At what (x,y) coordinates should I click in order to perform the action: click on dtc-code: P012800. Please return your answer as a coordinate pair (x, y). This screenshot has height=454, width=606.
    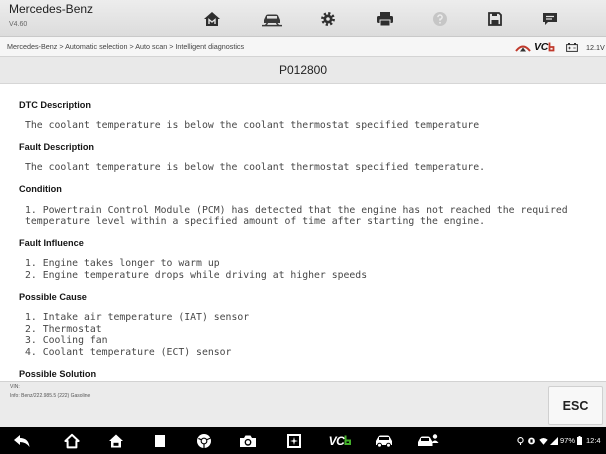
    Looking at the image, I should click on (303, 70).